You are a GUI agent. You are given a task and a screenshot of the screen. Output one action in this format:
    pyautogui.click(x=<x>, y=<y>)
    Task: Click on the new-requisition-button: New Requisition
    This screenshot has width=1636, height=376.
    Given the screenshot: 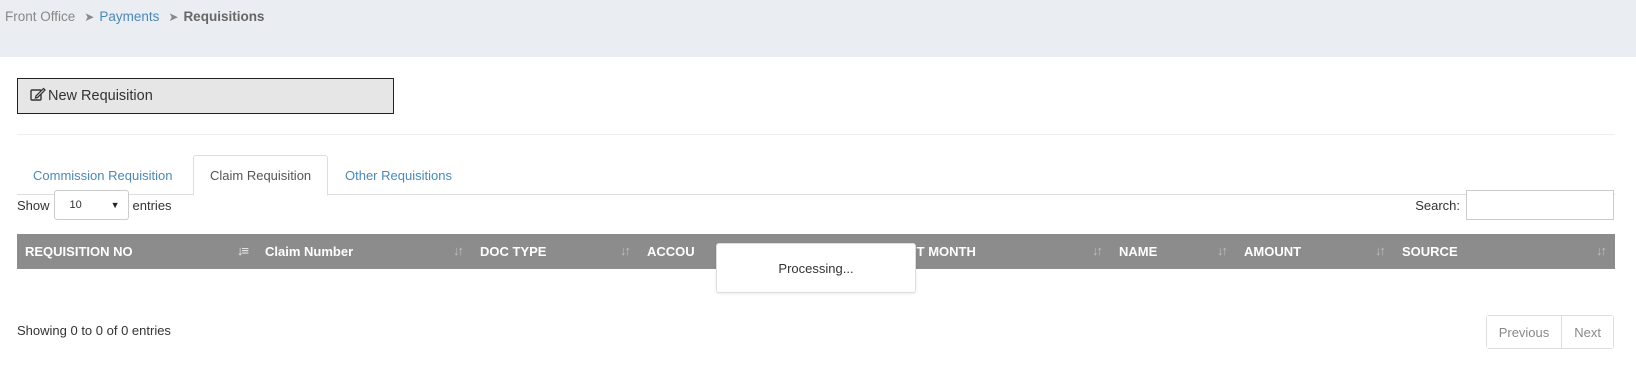 What is the action you would take?
    pyautogui.click(x=205, y=96)
    